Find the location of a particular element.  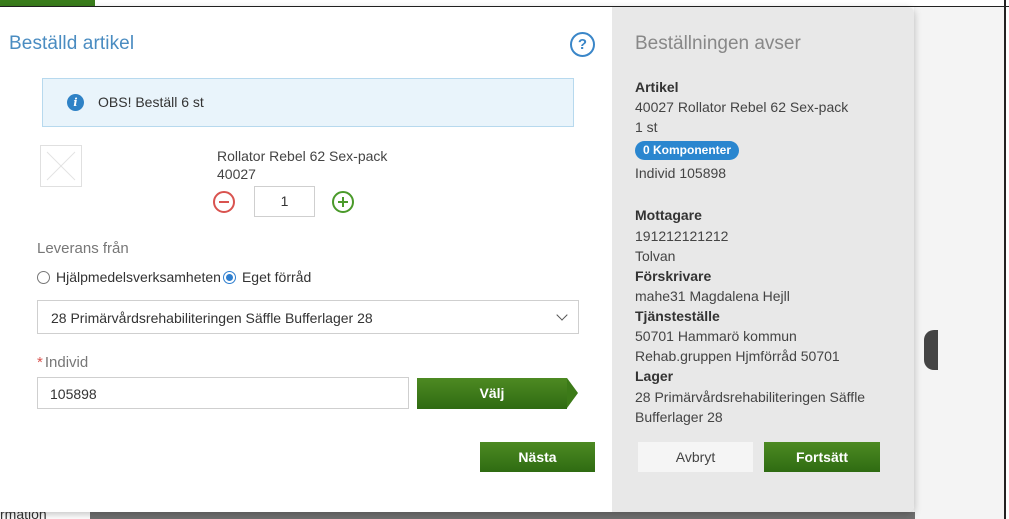

info-icon: i is located at coordinates (75, 102).